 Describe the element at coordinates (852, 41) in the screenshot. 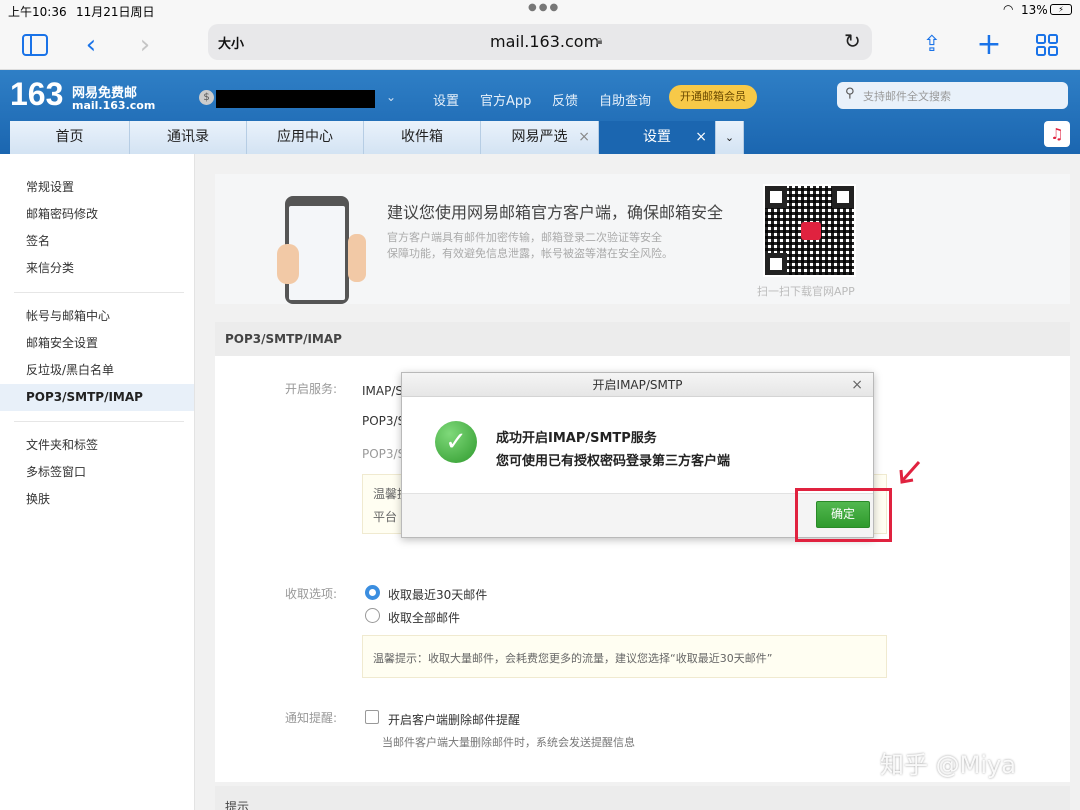

I see `reload-icon: ↻` at that location.